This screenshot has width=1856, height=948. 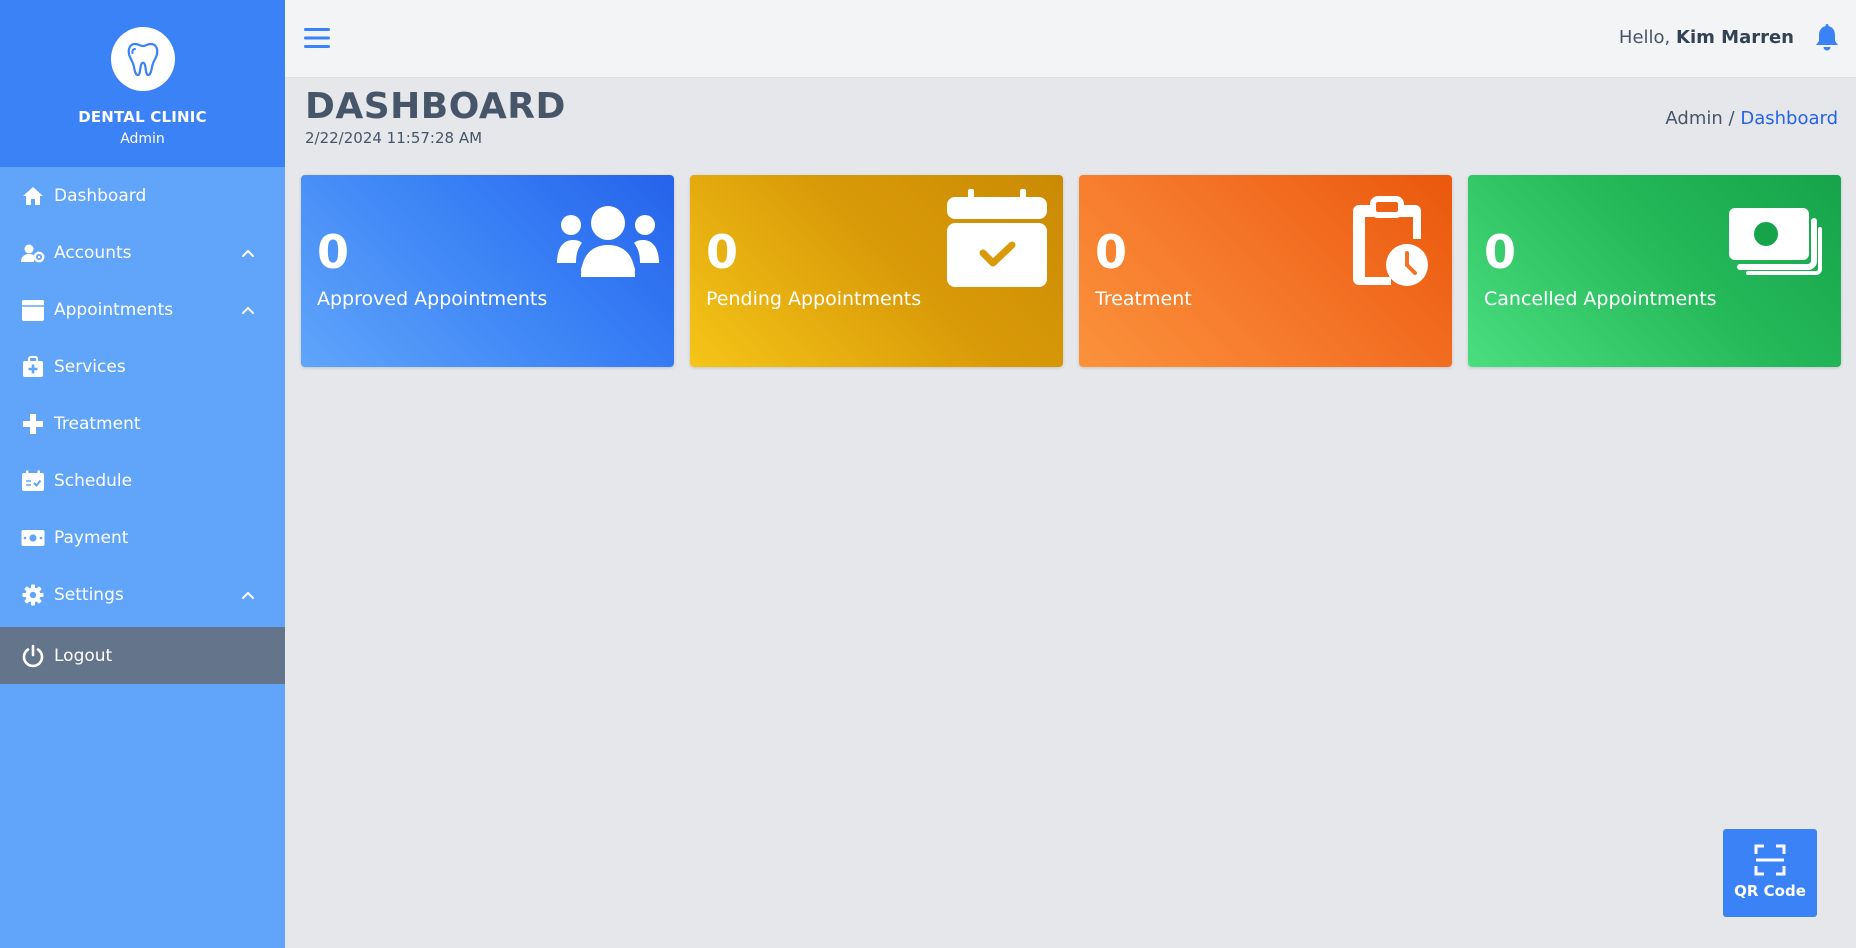 I want to click on home-icon, so click(x=33, y=196).